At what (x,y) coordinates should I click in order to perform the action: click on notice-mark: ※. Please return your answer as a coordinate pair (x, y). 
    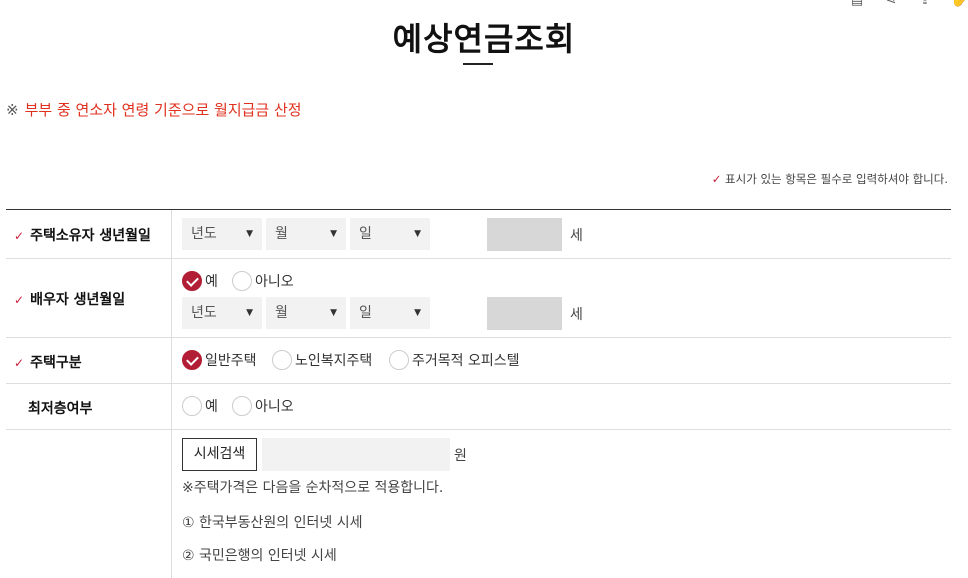
    Looking at the image, I should click on (12, 110).